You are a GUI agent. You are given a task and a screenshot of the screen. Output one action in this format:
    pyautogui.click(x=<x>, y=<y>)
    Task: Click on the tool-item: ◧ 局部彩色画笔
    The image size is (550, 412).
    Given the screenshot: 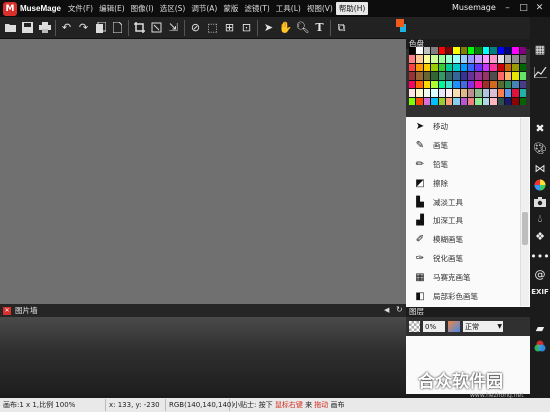 What is the action you would take?
    pyautogui.click(x=468, y=296)
    